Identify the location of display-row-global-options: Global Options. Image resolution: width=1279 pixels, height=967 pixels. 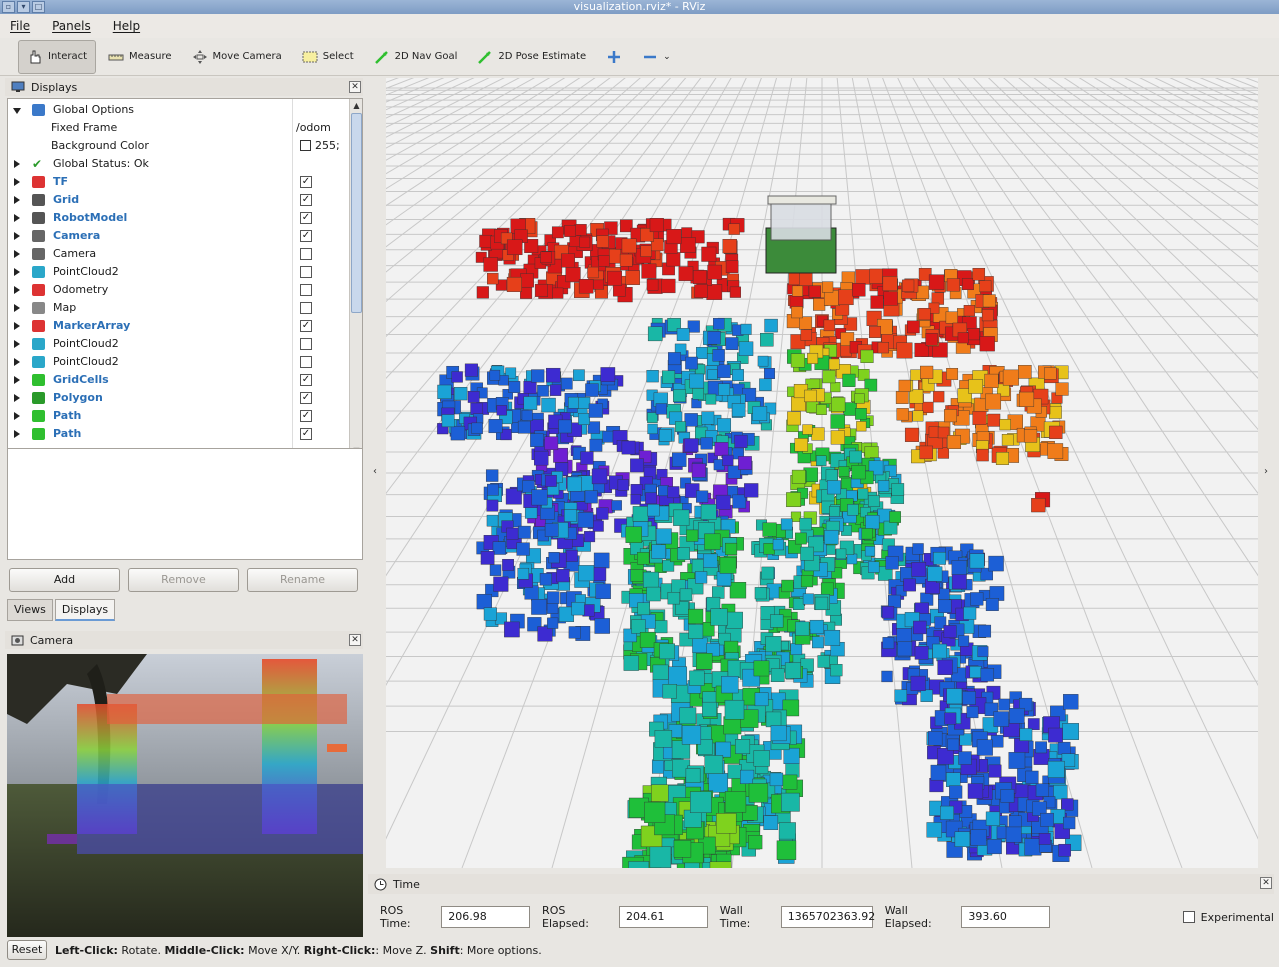
(178, 110).